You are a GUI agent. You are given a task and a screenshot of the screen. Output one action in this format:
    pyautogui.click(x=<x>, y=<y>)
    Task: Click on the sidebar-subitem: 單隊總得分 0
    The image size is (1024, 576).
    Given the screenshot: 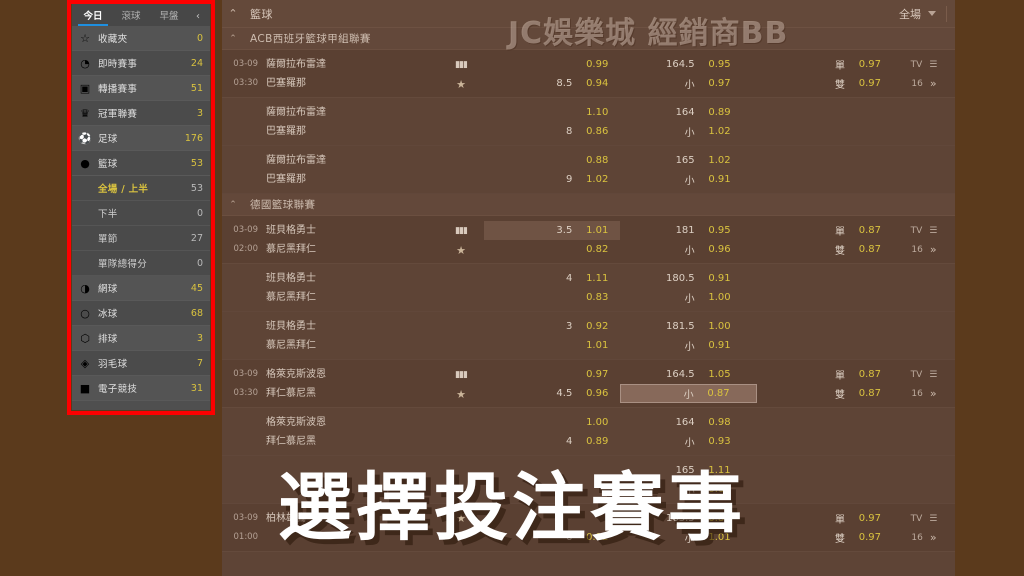 What is the action you would take?
    pyautogui.click(x=141, y=263)
    